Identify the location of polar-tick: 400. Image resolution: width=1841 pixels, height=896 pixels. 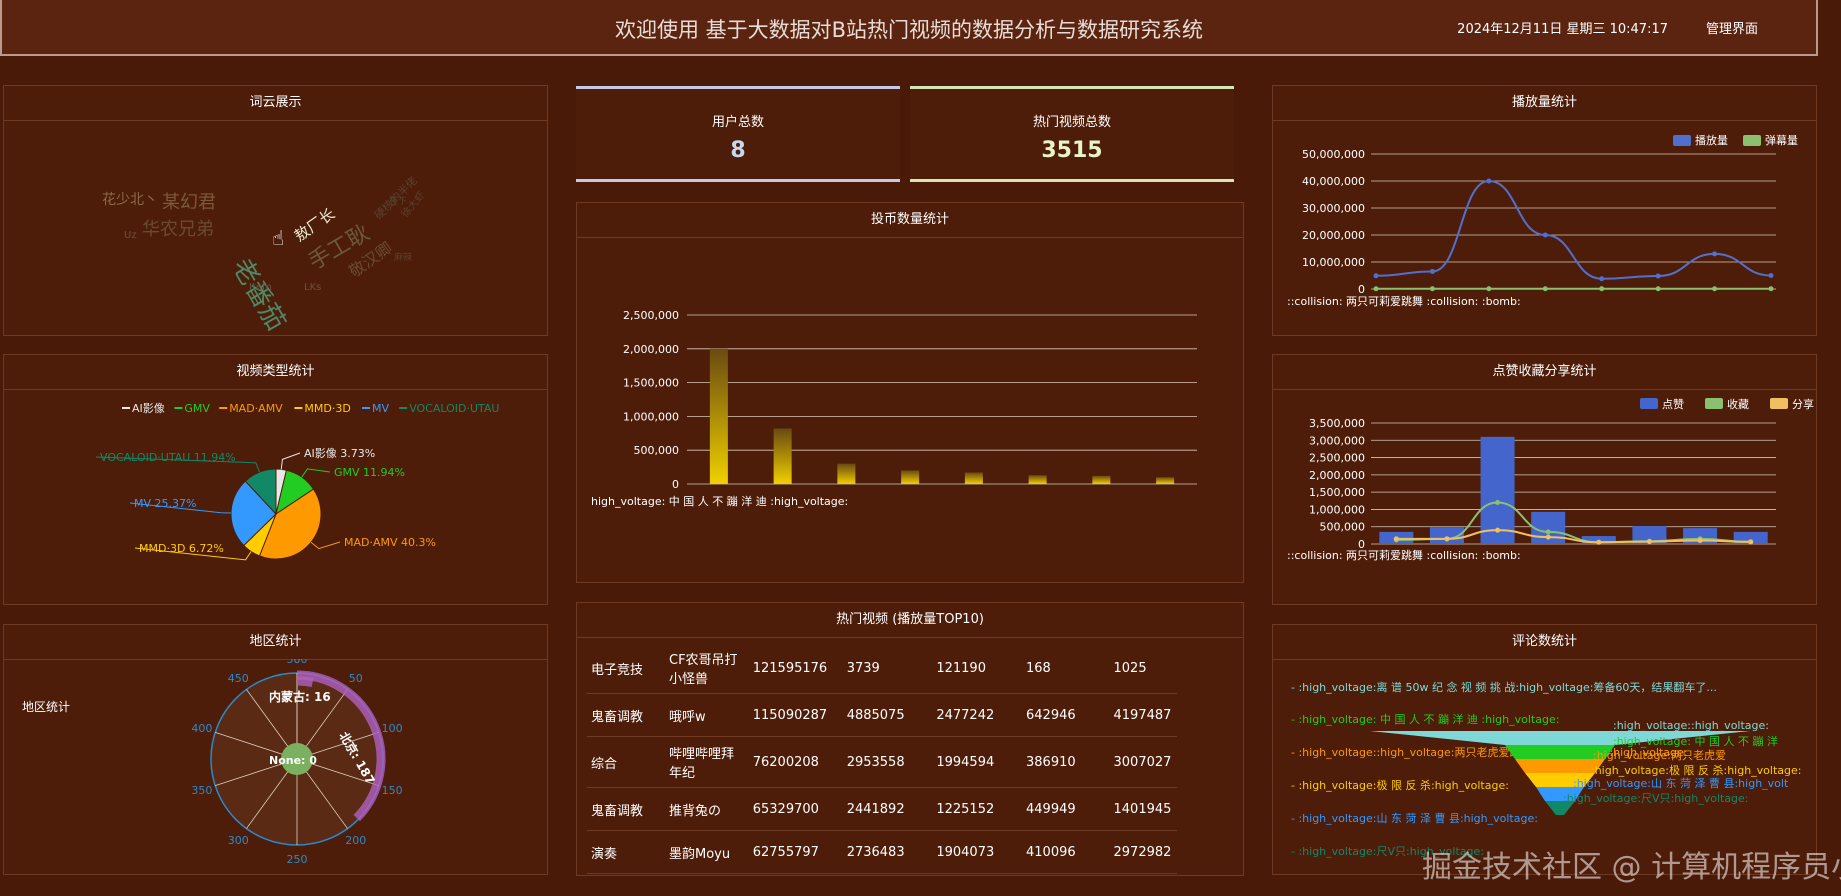
(201, 728).